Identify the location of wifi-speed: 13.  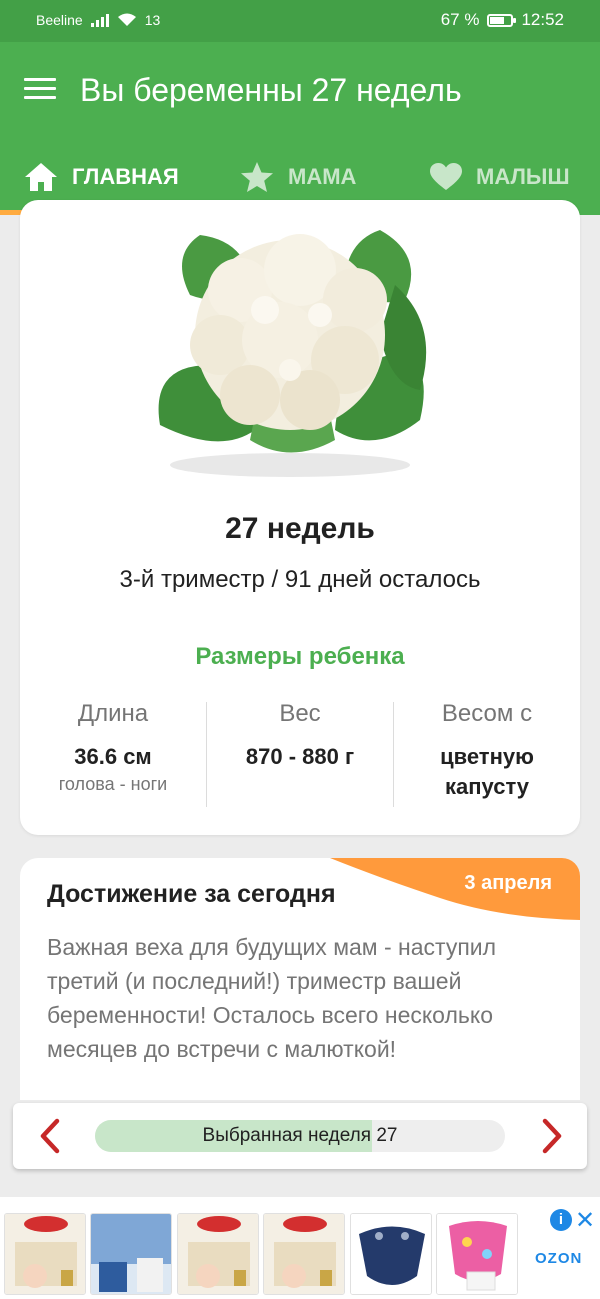
(152, 20).